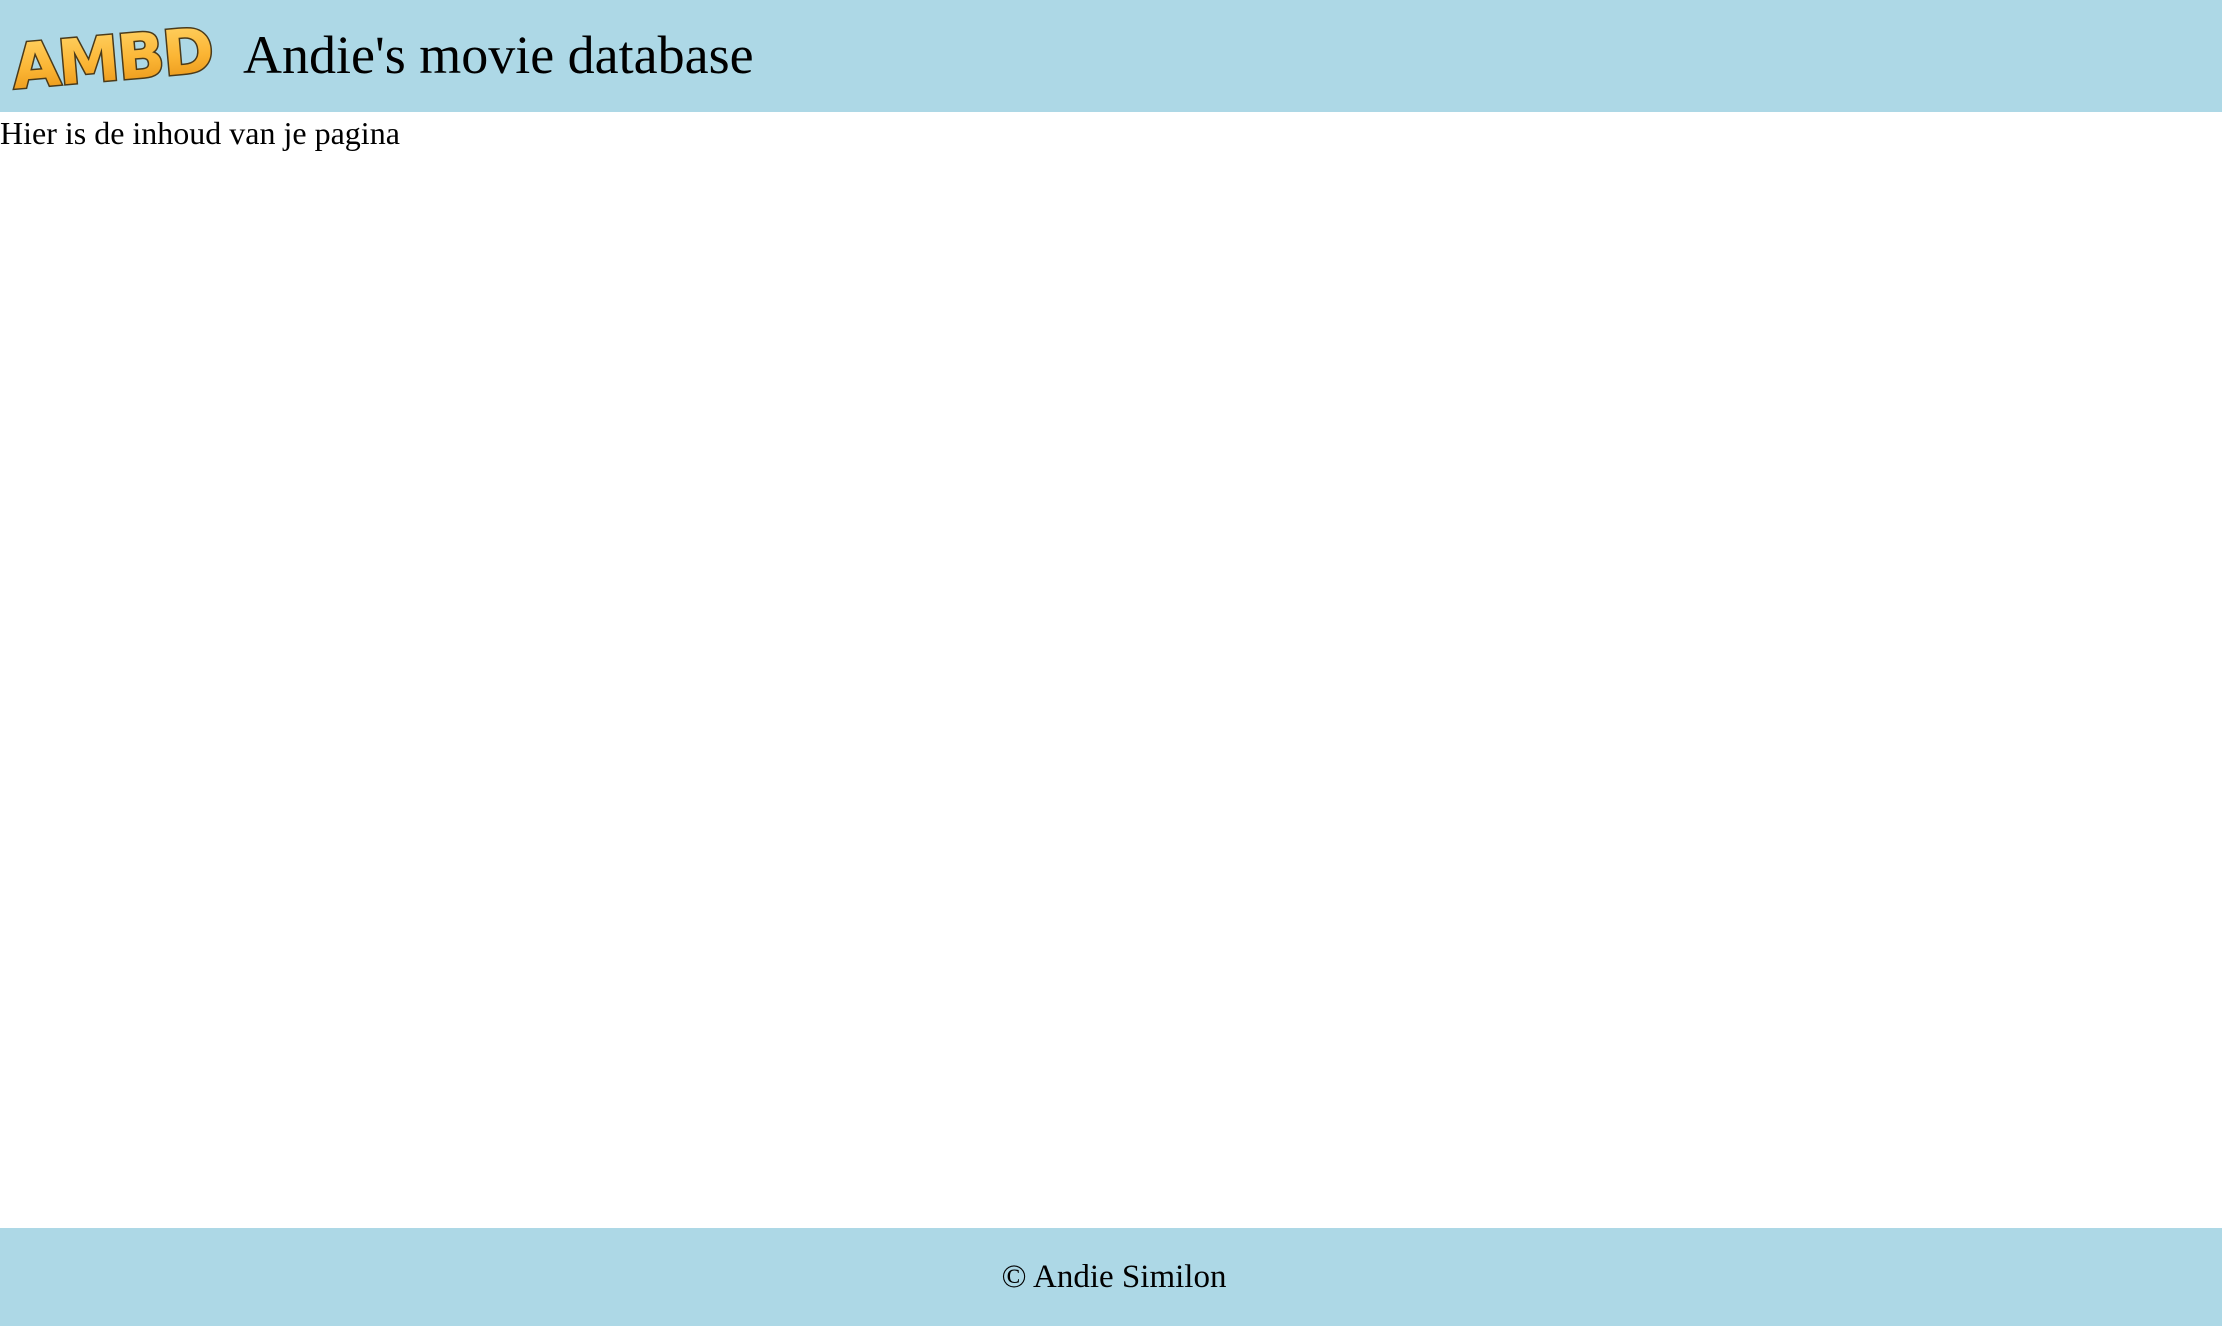 This screenshot has height=1326, width=2222. Describe the element at coordinates (200, 133) in the screenshot. I see `content-text: Hier is de inhoud van je pagina` at that location.